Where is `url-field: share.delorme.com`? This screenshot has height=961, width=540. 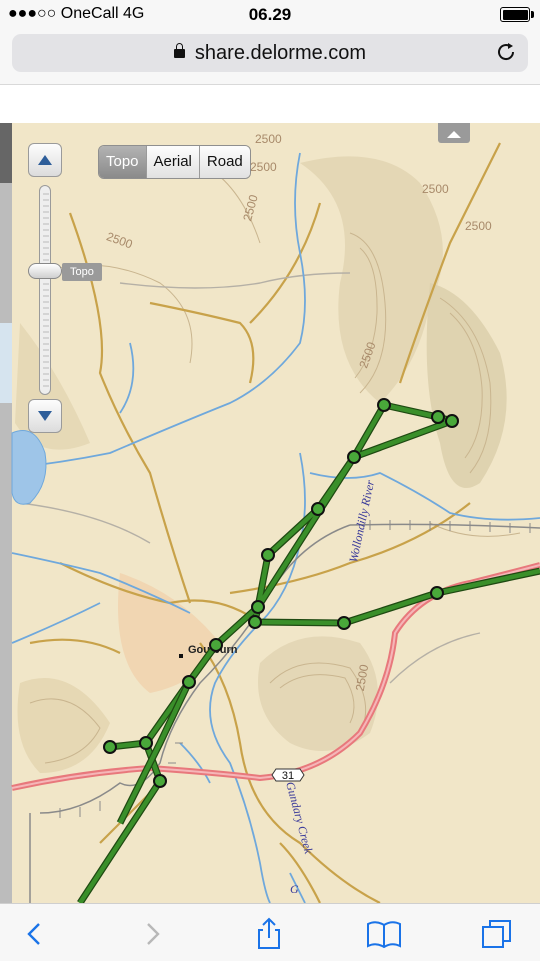 url-field: share.delorme.com is located at coordinates (270, 53).